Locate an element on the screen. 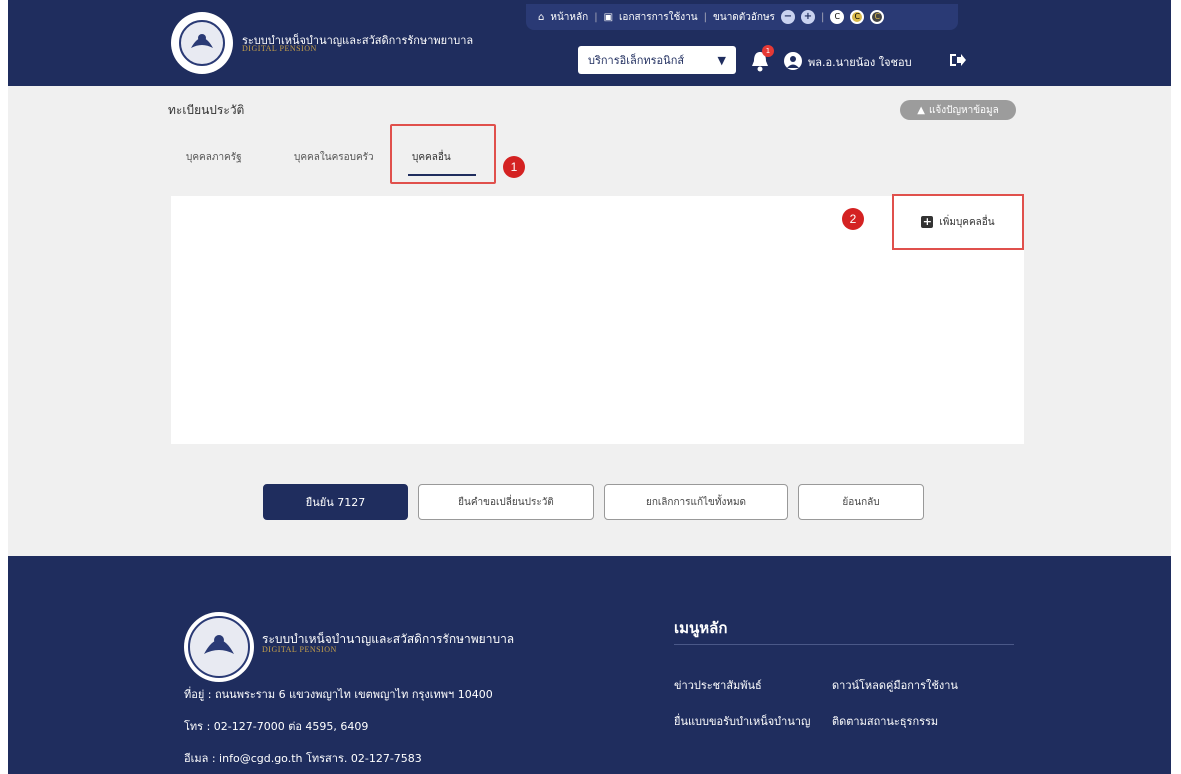  report-problem-button: ▲ แจ้งปัญหาข้อมูล is located at coordinates (958, 110).